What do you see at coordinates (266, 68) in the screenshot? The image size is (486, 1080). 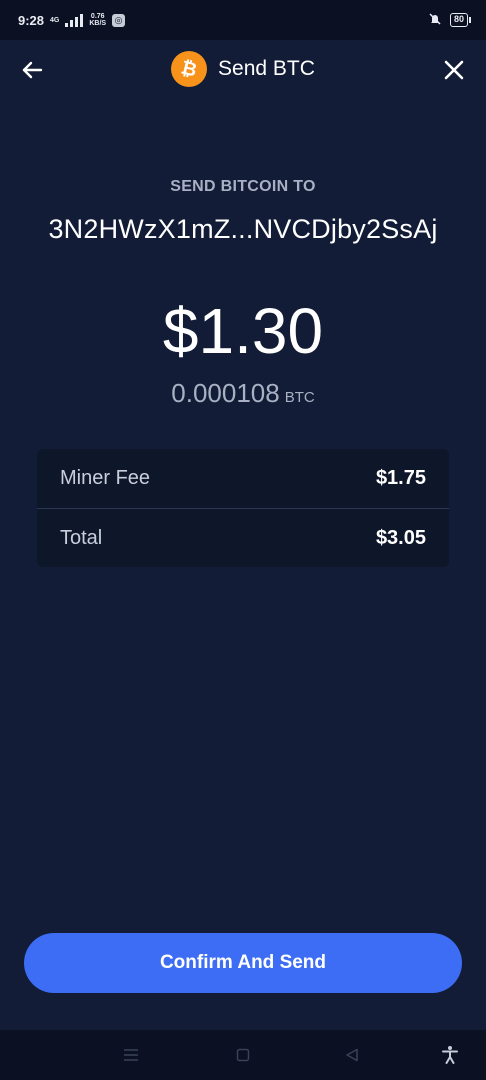 I see `page-title: Send BTC` at bounding box center [266, 68].